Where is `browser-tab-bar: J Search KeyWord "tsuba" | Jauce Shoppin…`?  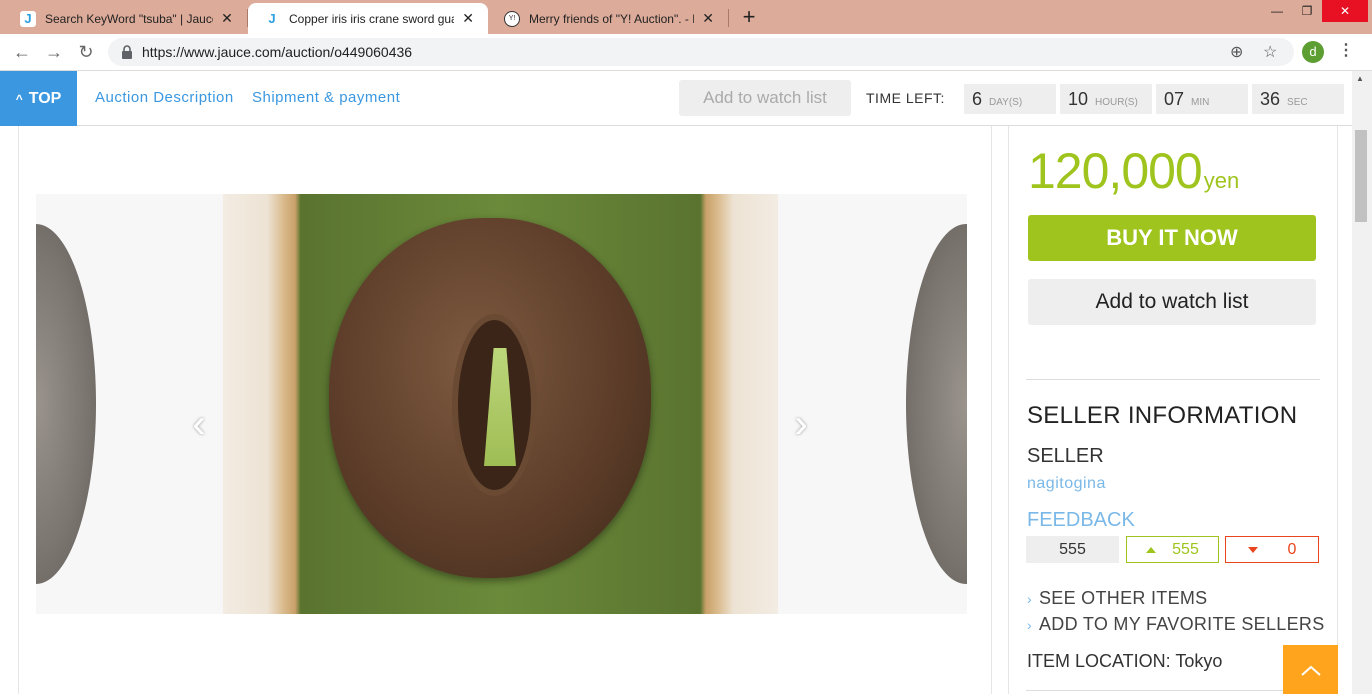
browser-tab-bar: J Search KeyWord "tsuba" | Jauce Shoppin… is located at coordinates (686, 17).